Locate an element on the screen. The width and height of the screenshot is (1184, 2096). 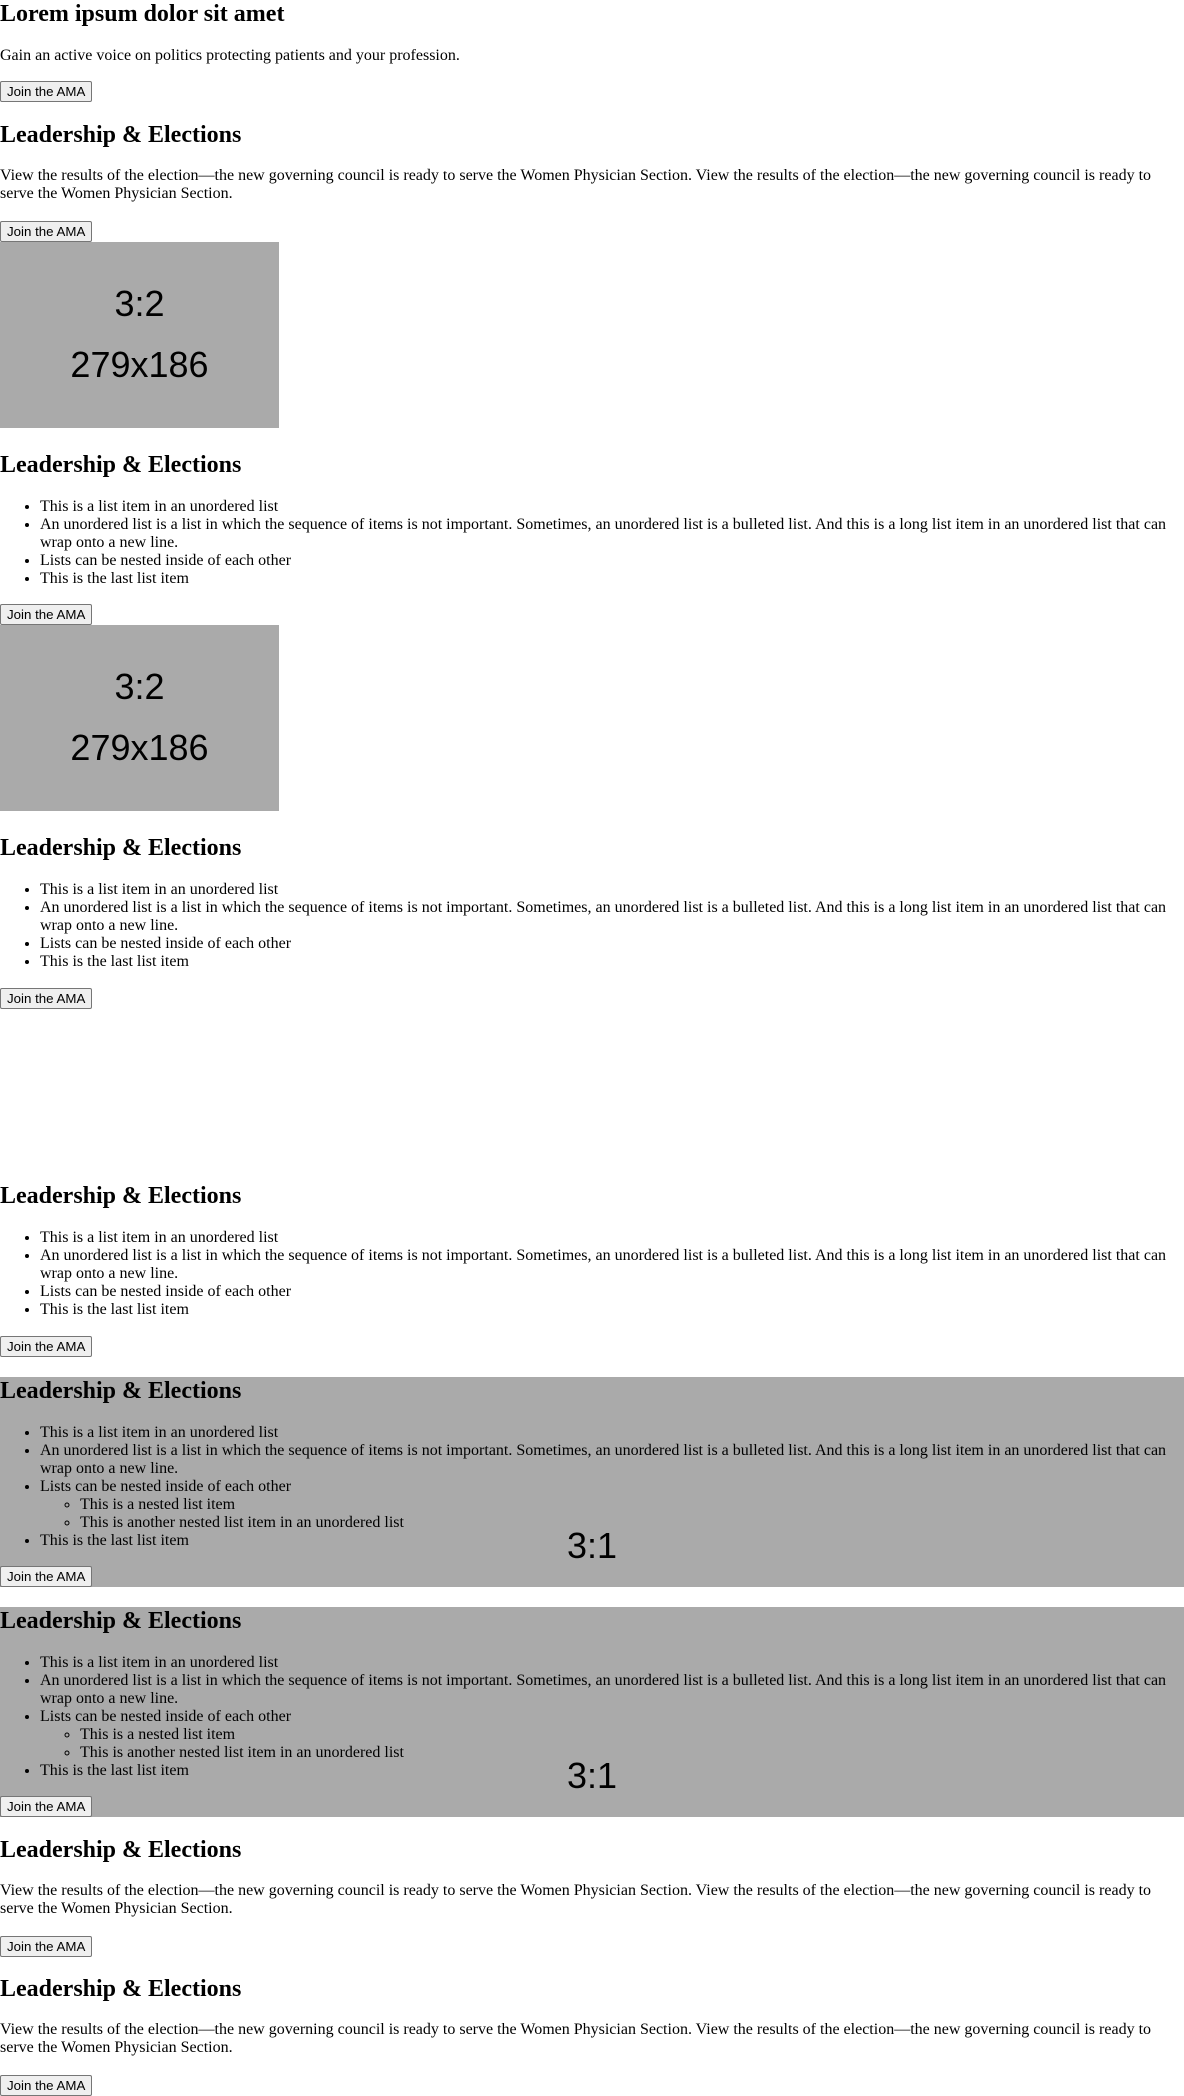
hero-title: Lorem ipsum dolor sit amet is located at coordinates (142, 14).